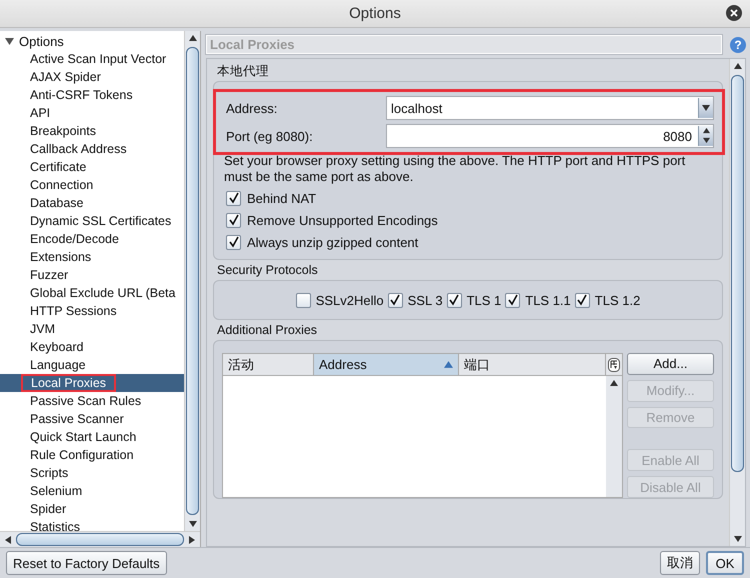 The height and width of the screenshot is (578, 750). Describe the element at coordinates (267, 330) in the screenshot. I see `section-heading: Additional Proxies` at that location.